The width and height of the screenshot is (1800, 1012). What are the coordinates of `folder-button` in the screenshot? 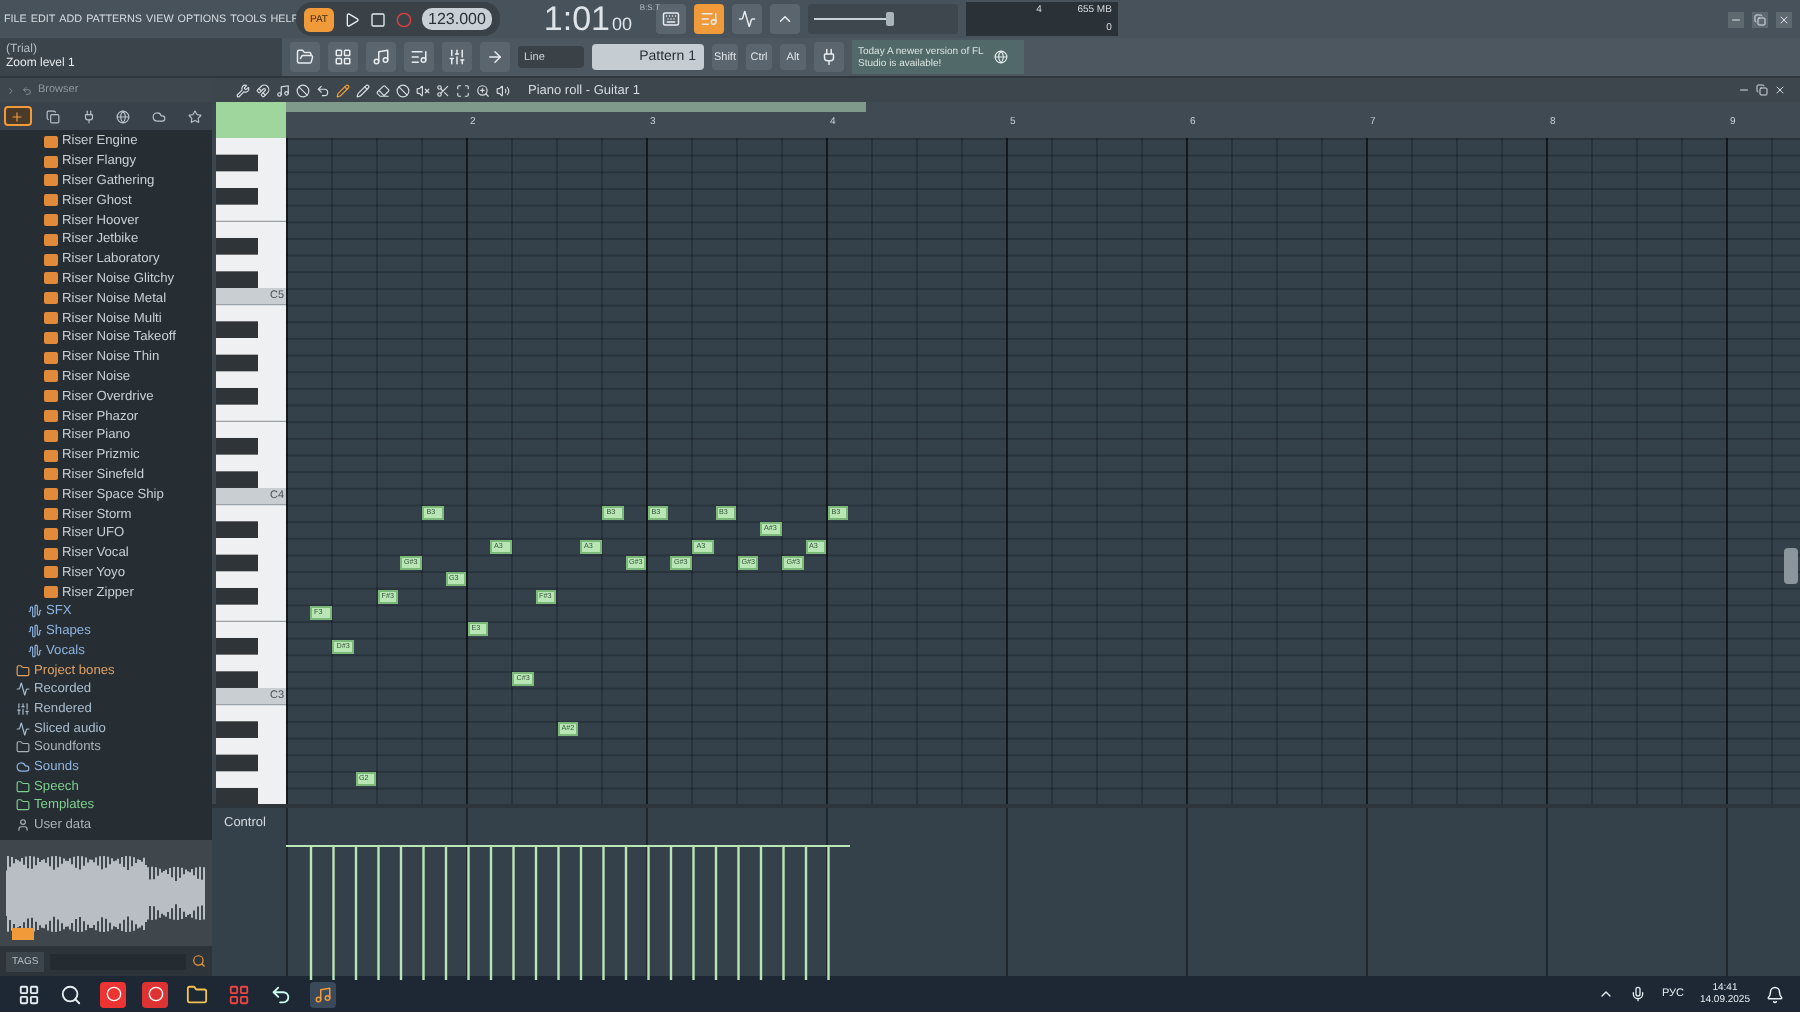 It's located at (305, 57).